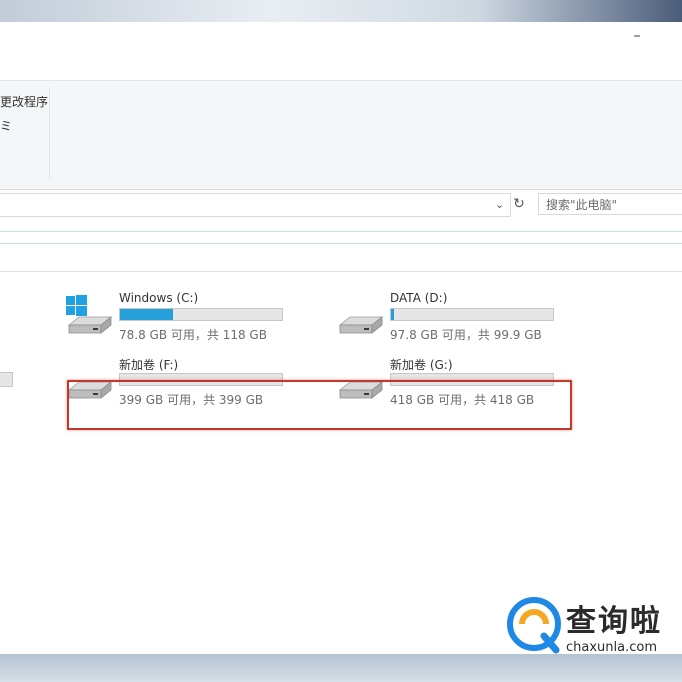 The height and width of the screenshot is (682, 682). I want to click on drive-capacity-text: 78.8 GB 可用，共 118 GB, so click(193, 335).